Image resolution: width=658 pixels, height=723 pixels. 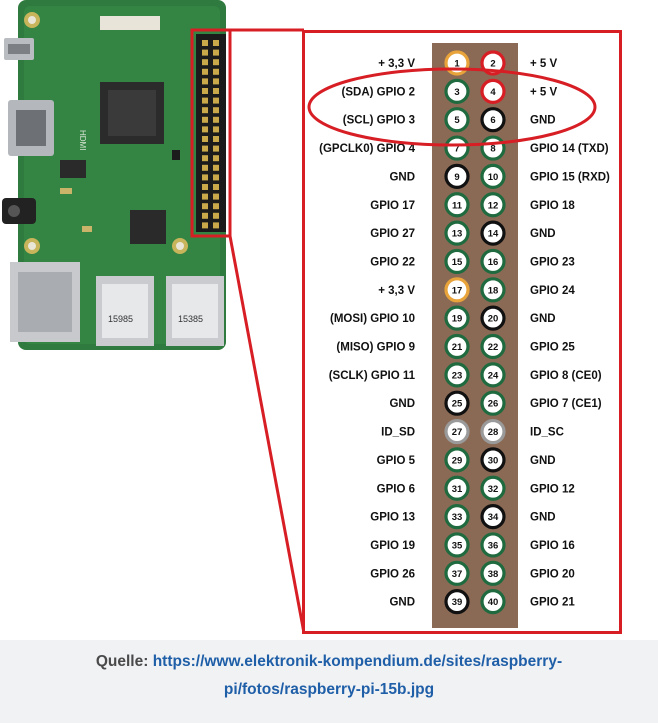 I want to click on pin-number: 31, so click(x=457, y=489).